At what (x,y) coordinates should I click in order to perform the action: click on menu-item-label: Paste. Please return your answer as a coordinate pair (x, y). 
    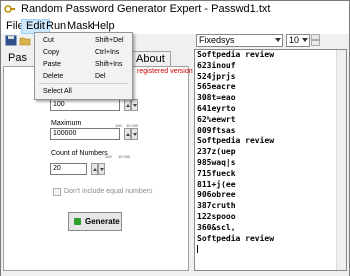
    Looking at the image, I should click on (52, 64).